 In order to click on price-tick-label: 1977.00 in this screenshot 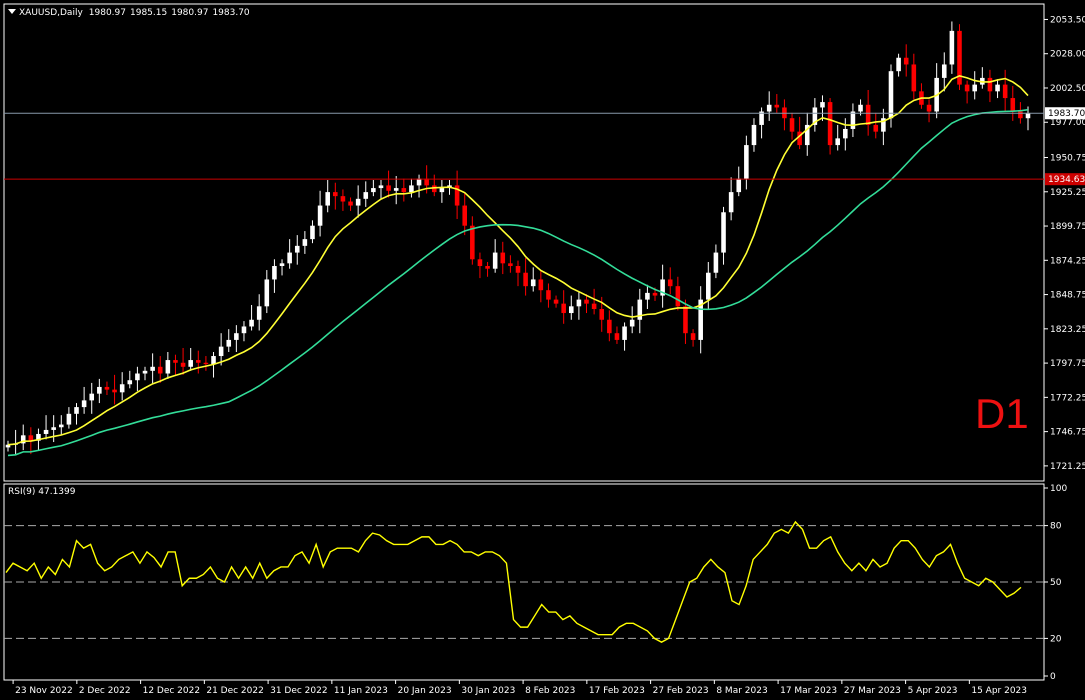, I will do `click(1067, 123)`.